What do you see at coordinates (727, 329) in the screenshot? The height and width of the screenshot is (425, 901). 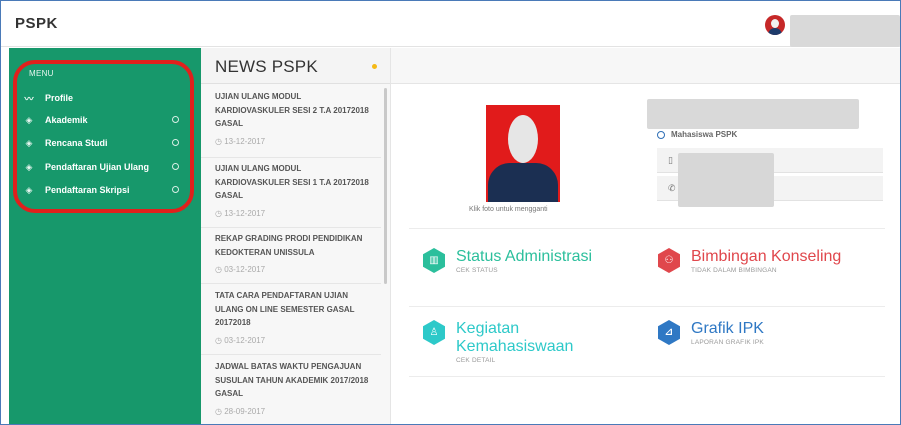 I see `tile-title: Grafik IPK` at bounding box center [727, 329].